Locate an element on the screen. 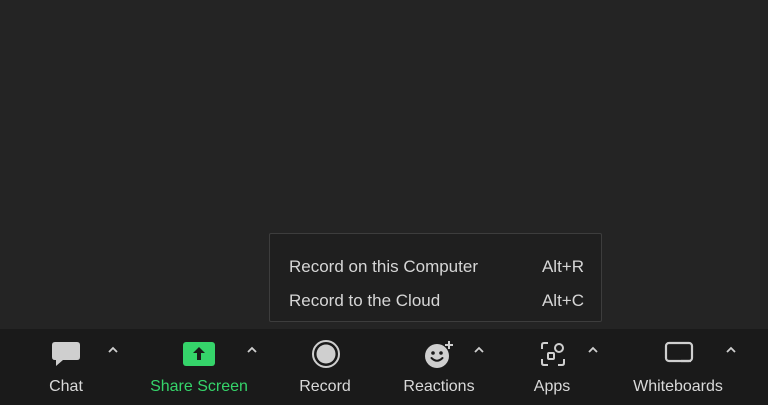 This screenshot has height=405, width=768. whiteboards-options-chevron-up-icon is located at coordinates (731, 350).